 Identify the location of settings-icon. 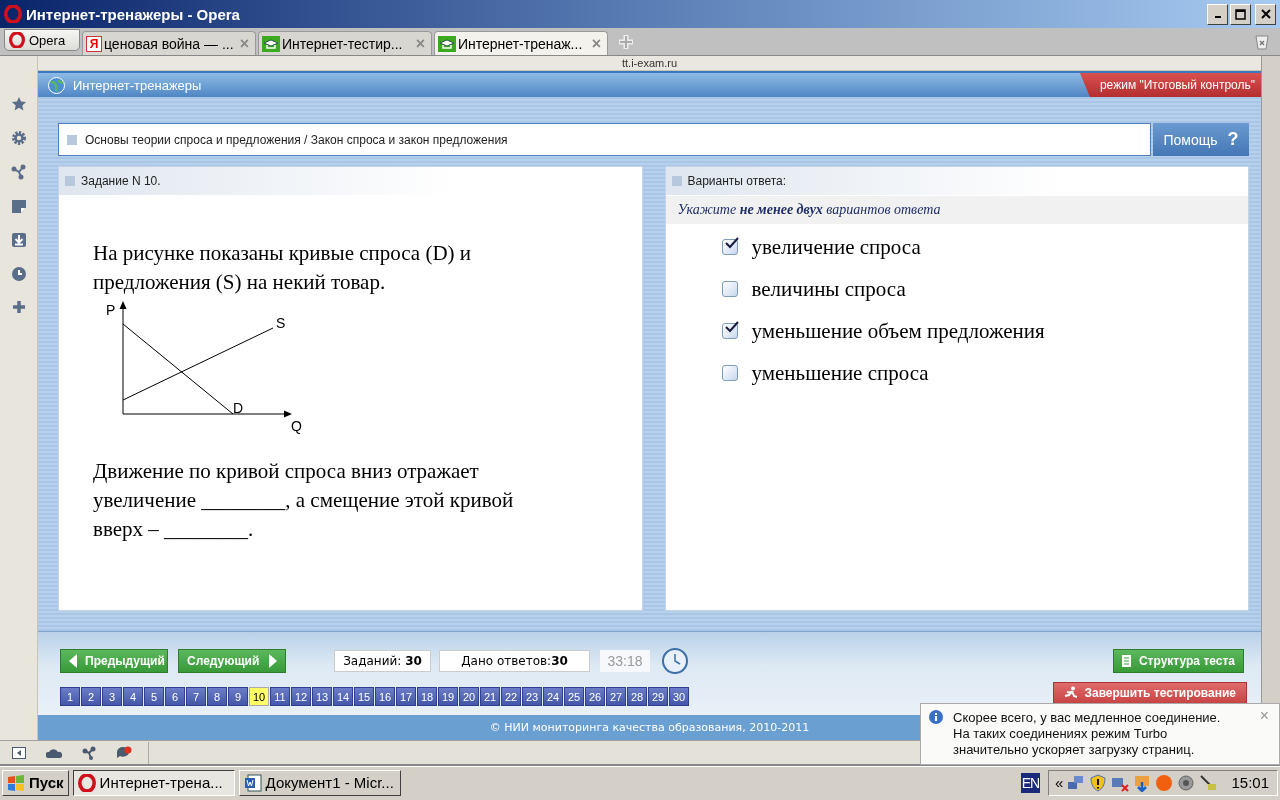
(18, 138).